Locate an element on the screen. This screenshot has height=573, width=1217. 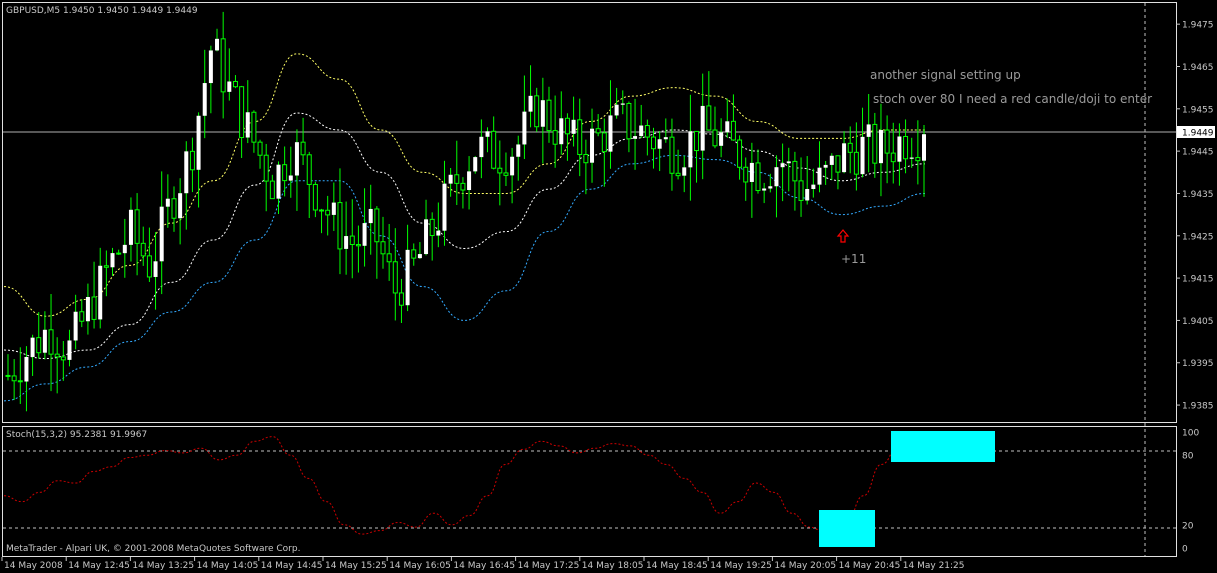
price-tick-label: 1.9415 is located at coordinates (1198, 280).